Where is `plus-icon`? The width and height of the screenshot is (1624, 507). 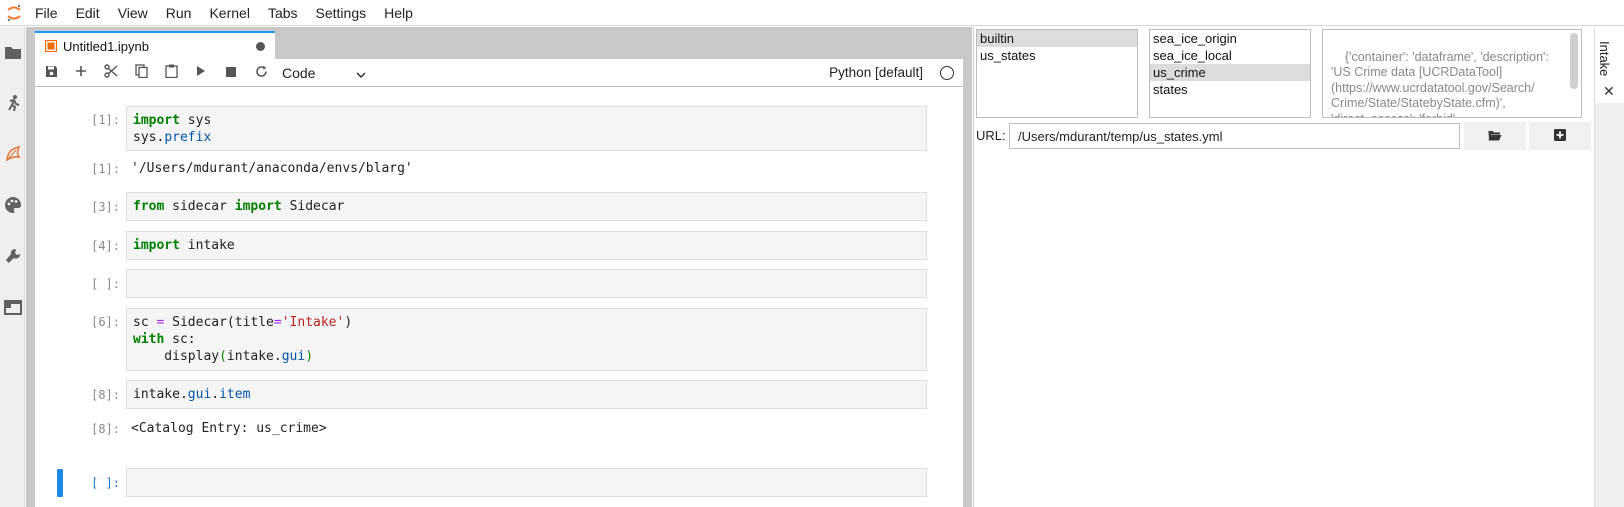 plus-icon is located at coordinates (81, 72).